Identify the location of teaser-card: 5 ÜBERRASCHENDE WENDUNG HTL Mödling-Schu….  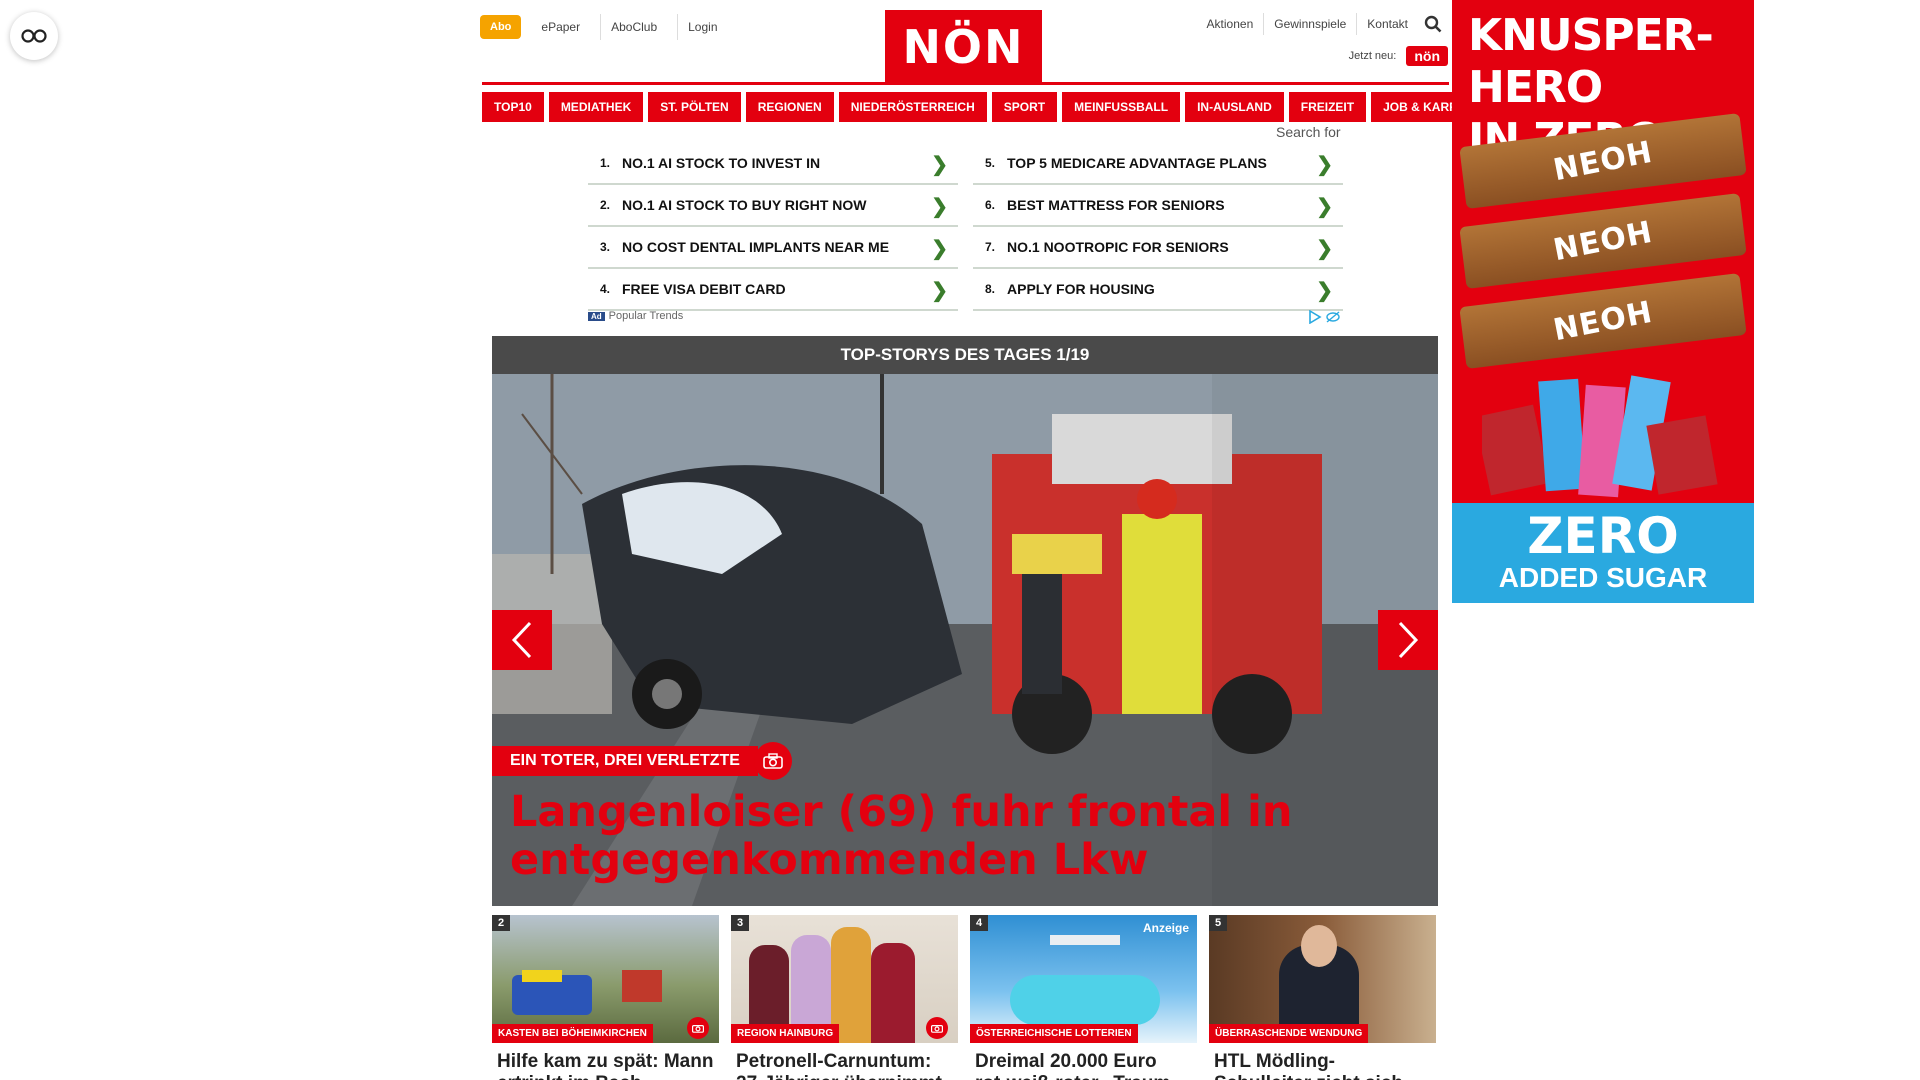
(1322, 997).